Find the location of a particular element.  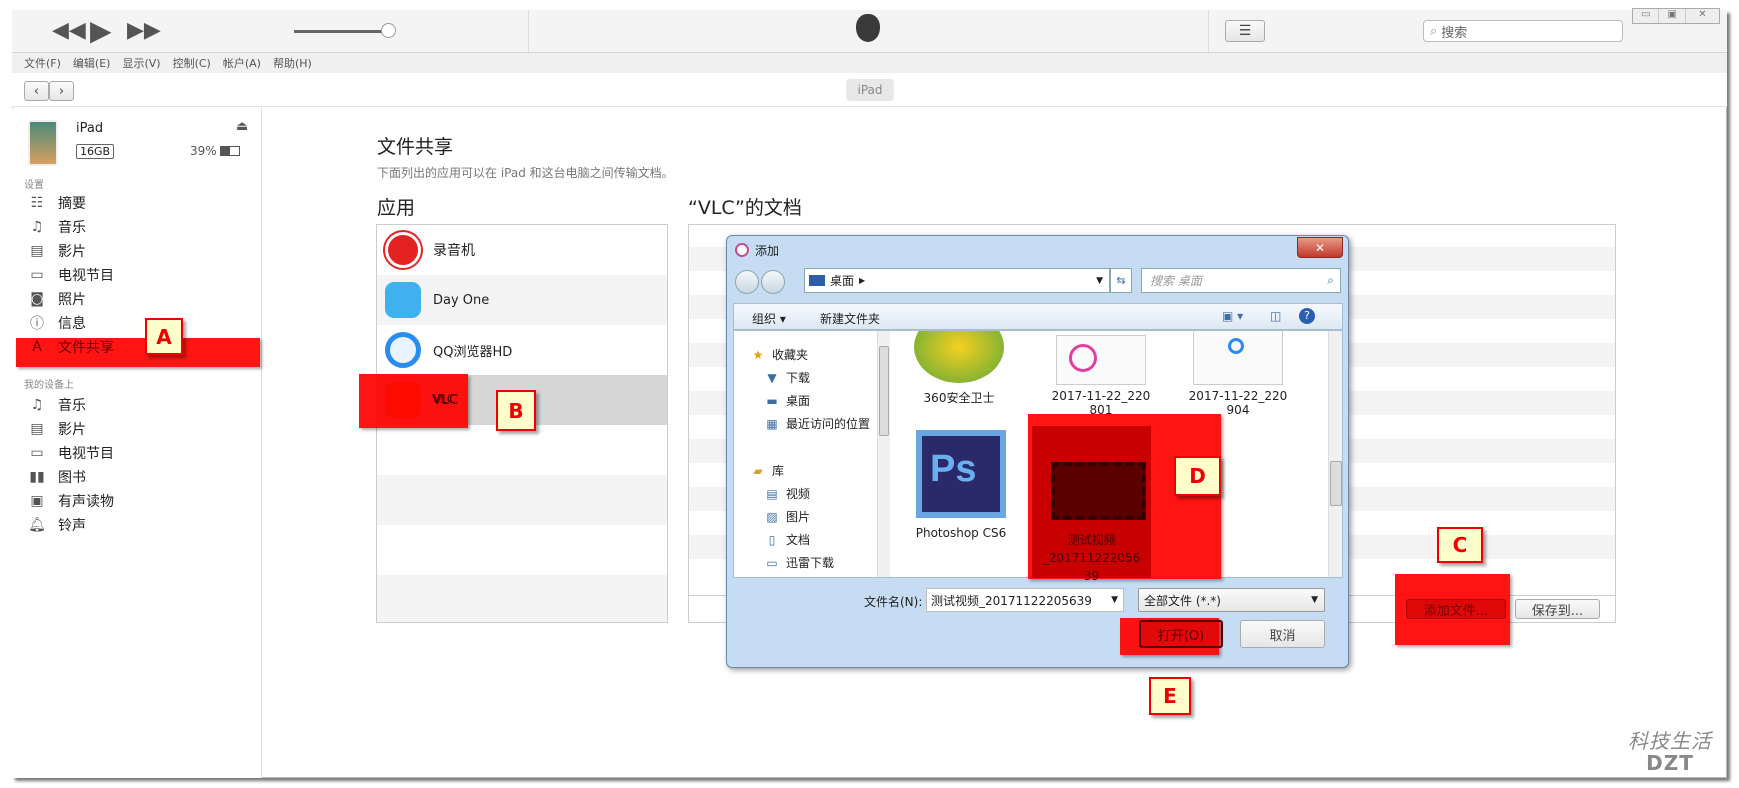

rewind-icon: ◀◀ is located at coordinates (69, 30).